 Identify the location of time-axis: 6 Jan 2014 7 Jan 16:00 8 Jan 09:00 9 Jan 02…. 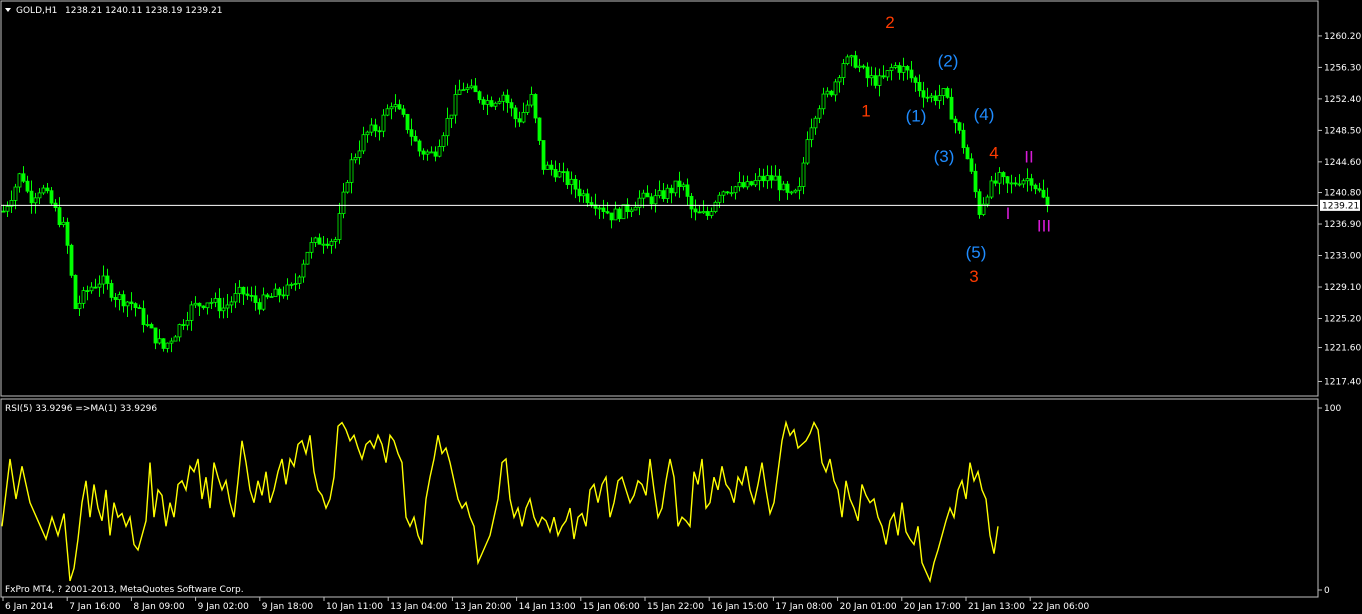
(545, 604).